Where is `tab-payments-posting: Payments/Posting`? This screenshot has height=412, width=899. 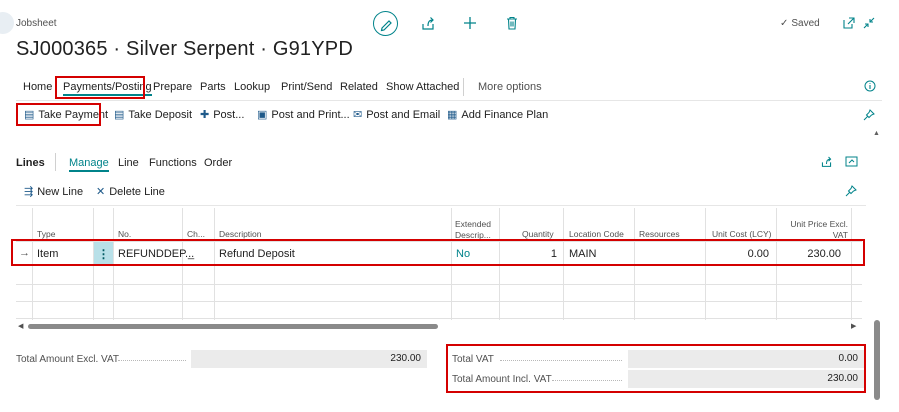 tab-payments-posting: Payments/Posting is located at coordinates (107, 88).